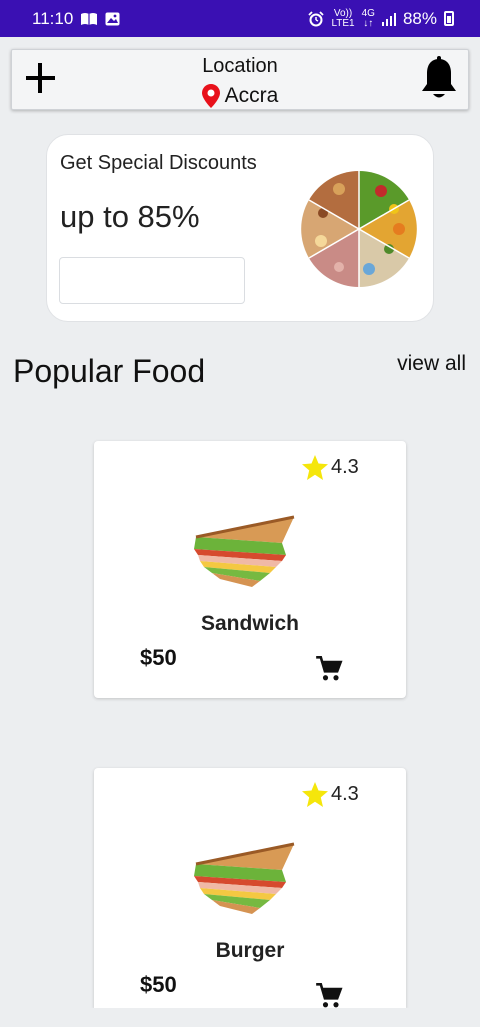 The height and width of the screenshot is (1027, 480). Describe the element at coordinates (250, 950) in the screenshot. I see `food-name: Burger` at that location.